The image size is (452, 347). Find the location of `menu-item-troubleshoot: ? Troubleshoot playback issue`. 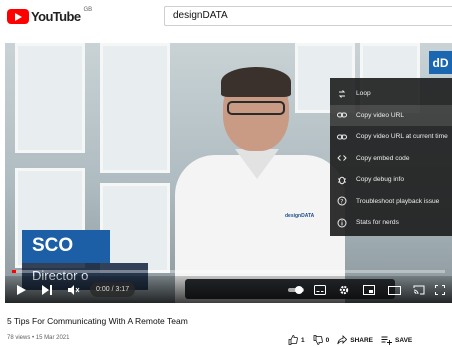

menu-item-troubleshoot: ? Troubleshoot playback issue is located at coordinates (391, 202).